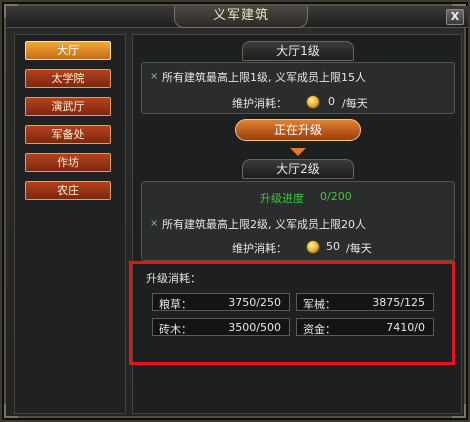 The width and height of the screenshot is (470, 422). I want to click on nav-item-hall: 大厅, so click(68, 50).